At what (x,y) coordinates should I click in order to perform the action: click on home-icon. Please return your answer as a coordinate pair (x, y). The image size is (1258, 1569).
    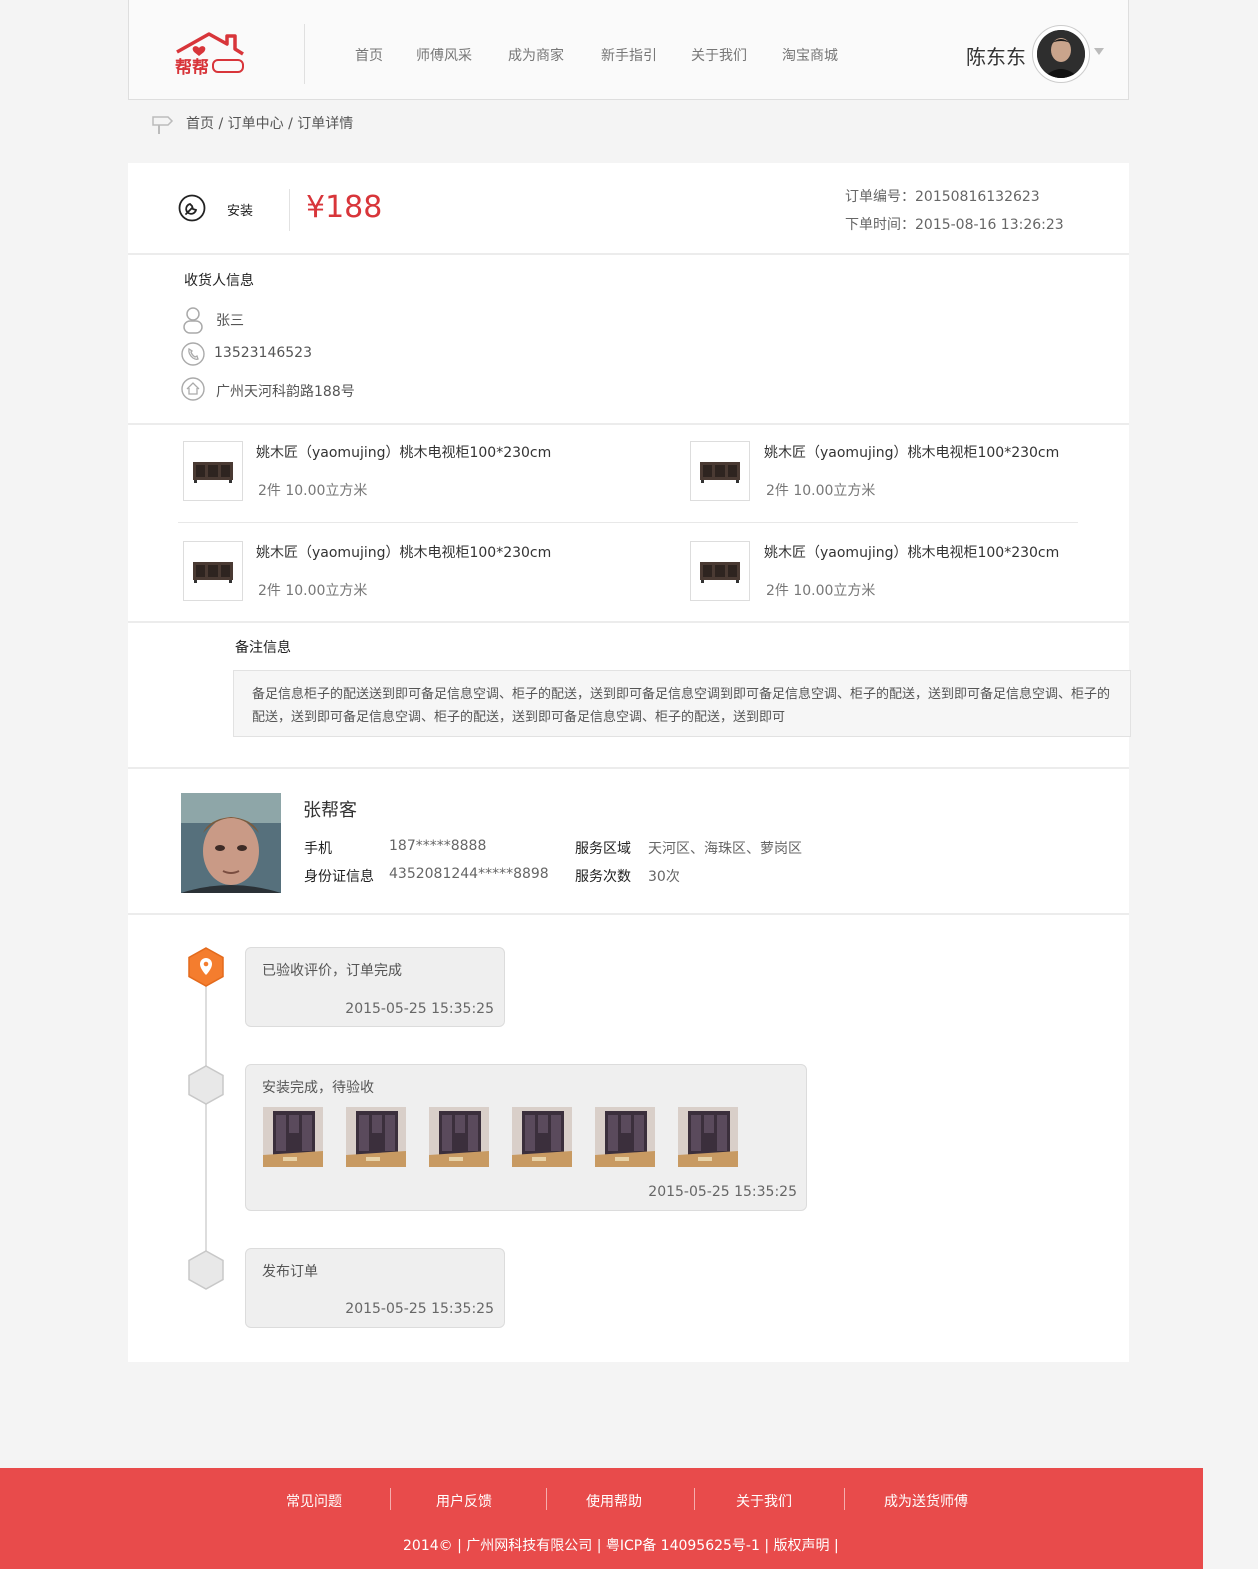
    Looking at the image, I should click on (193, 389).